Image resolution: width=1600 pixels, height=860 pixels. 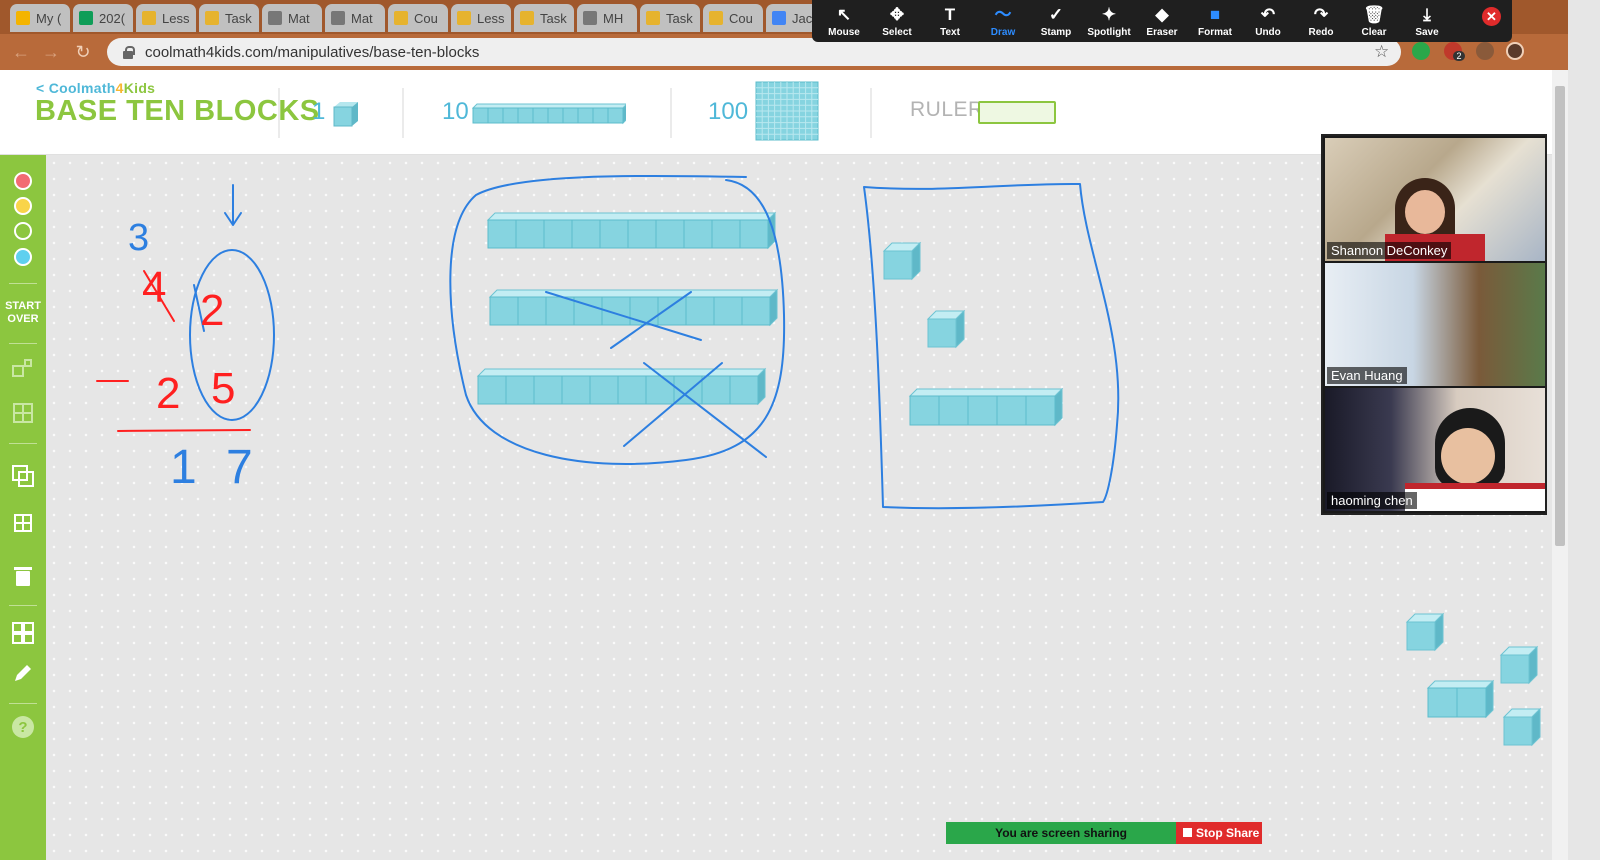 What do you see at coordinates (844, 20) in the screenshot?
I see `zoom-tool-mouse: ↖ Mouse` at bounding box center [844, 20].